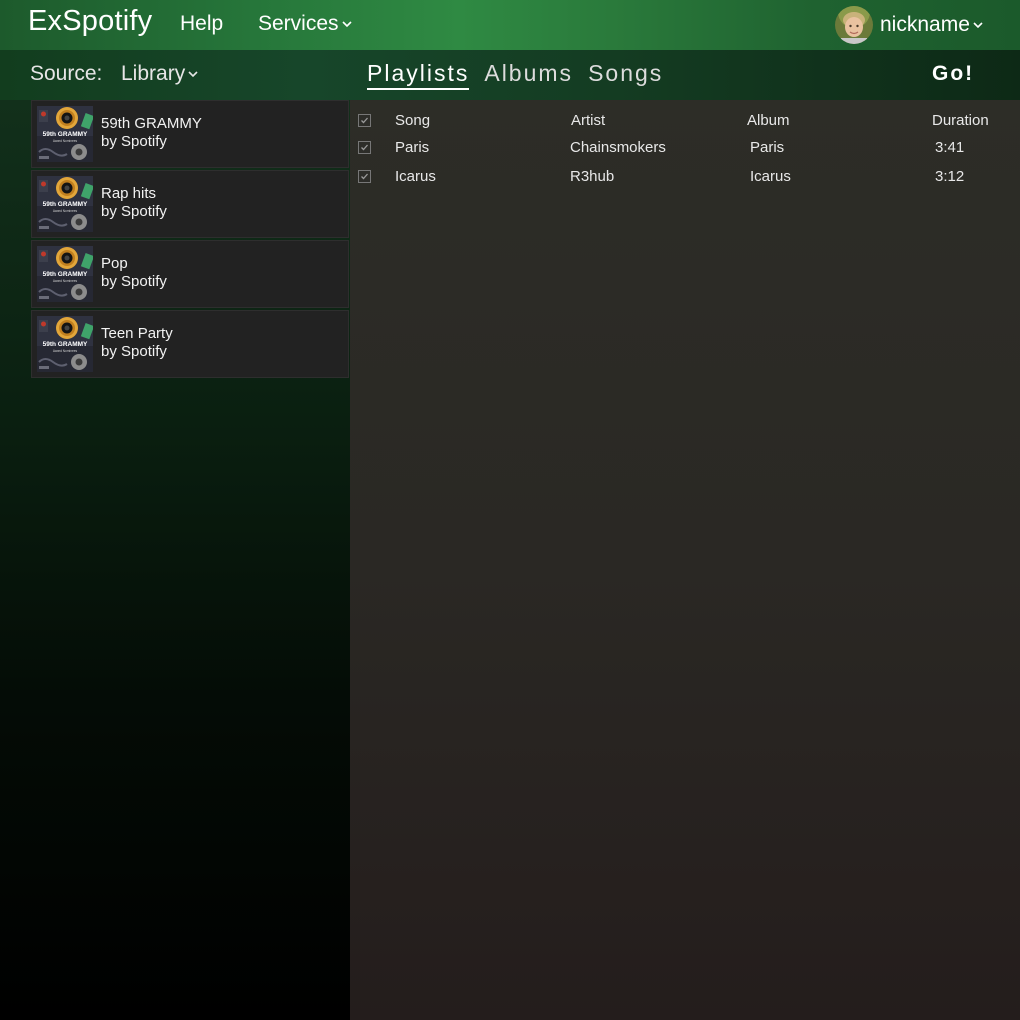 This screenshot has height=1020, width=1020. What do you see at coordinates (592, 176) in the screenshot?
I see `song-artist: R3hub` at bounding box center [592, 176].